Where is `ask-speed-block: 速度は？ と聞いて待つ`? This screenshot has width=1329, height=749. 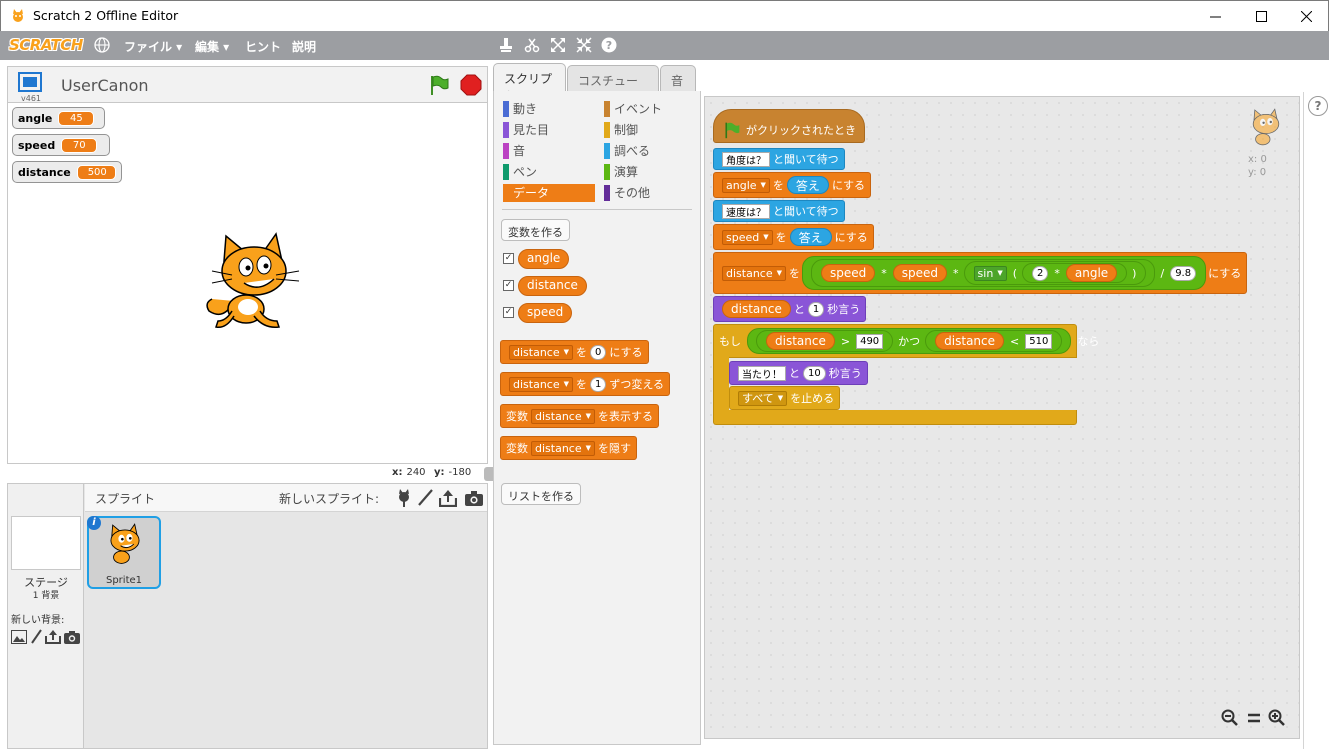 ask-speed-block: 速度は？ と聞いて待つ is located at coordinates (779, 211).